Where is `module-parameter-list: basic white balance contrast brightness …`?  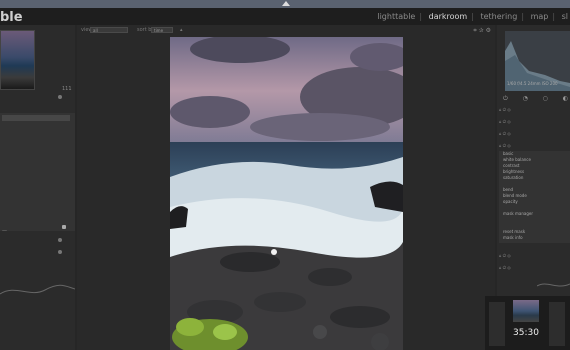 module-parameter-list: basic white balance contrast brightness … is located at coordinates (534, 197).